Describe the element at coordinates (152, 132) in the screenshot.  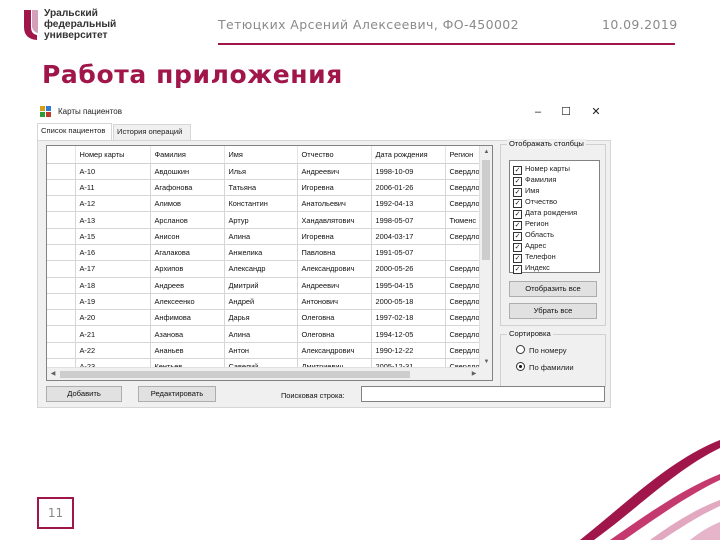
I see `tab-operation-history: История операций` at that location.